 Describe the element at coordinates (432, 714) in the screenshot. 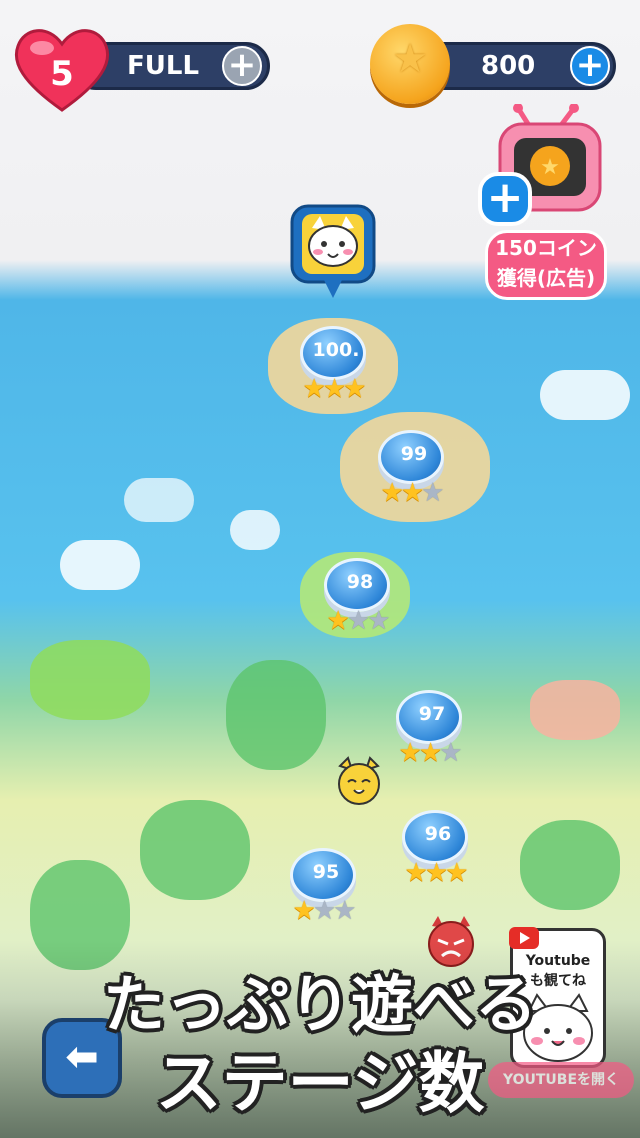

I see `level-number: 97` at that location.